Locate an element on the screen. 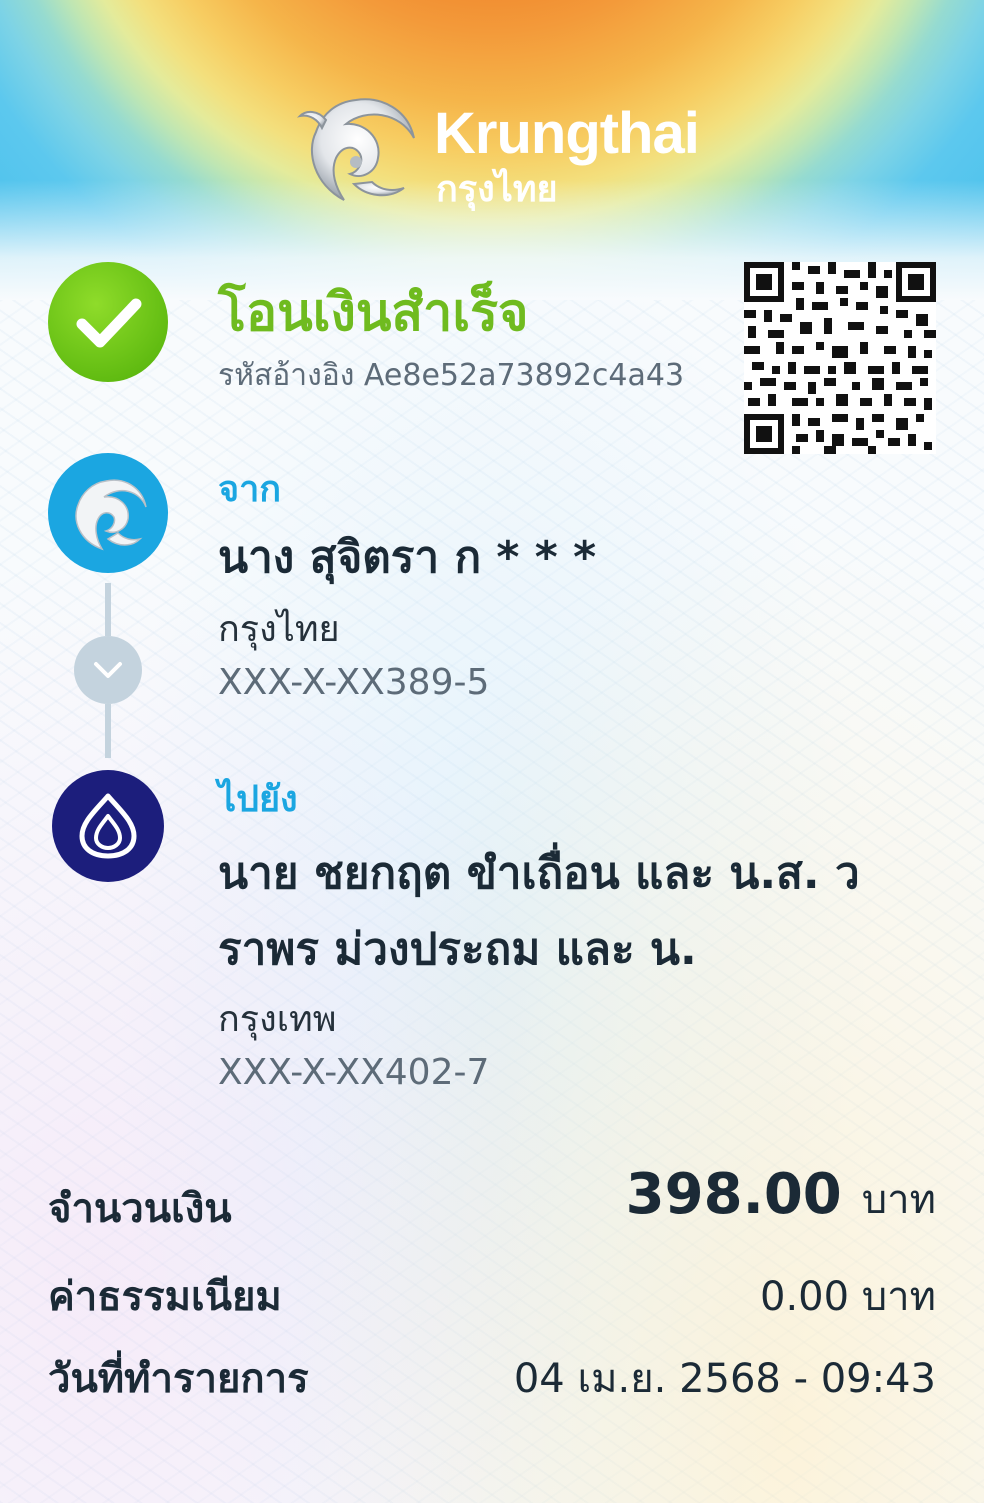 Image resolution: width=984 pixels, height=1503 pixels. receiver-bank-avatar is located at coordinates (108, 826).